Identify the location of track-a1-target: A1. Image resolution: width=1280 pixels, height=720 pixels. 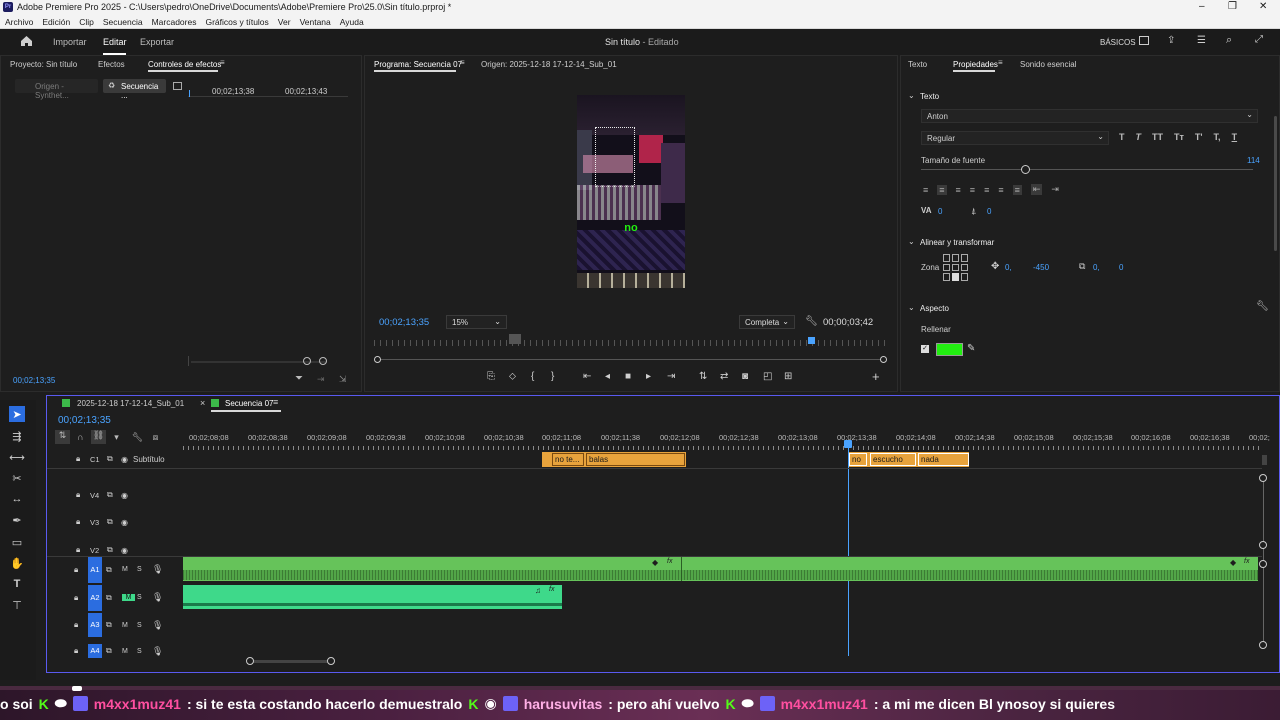
(95, 569).